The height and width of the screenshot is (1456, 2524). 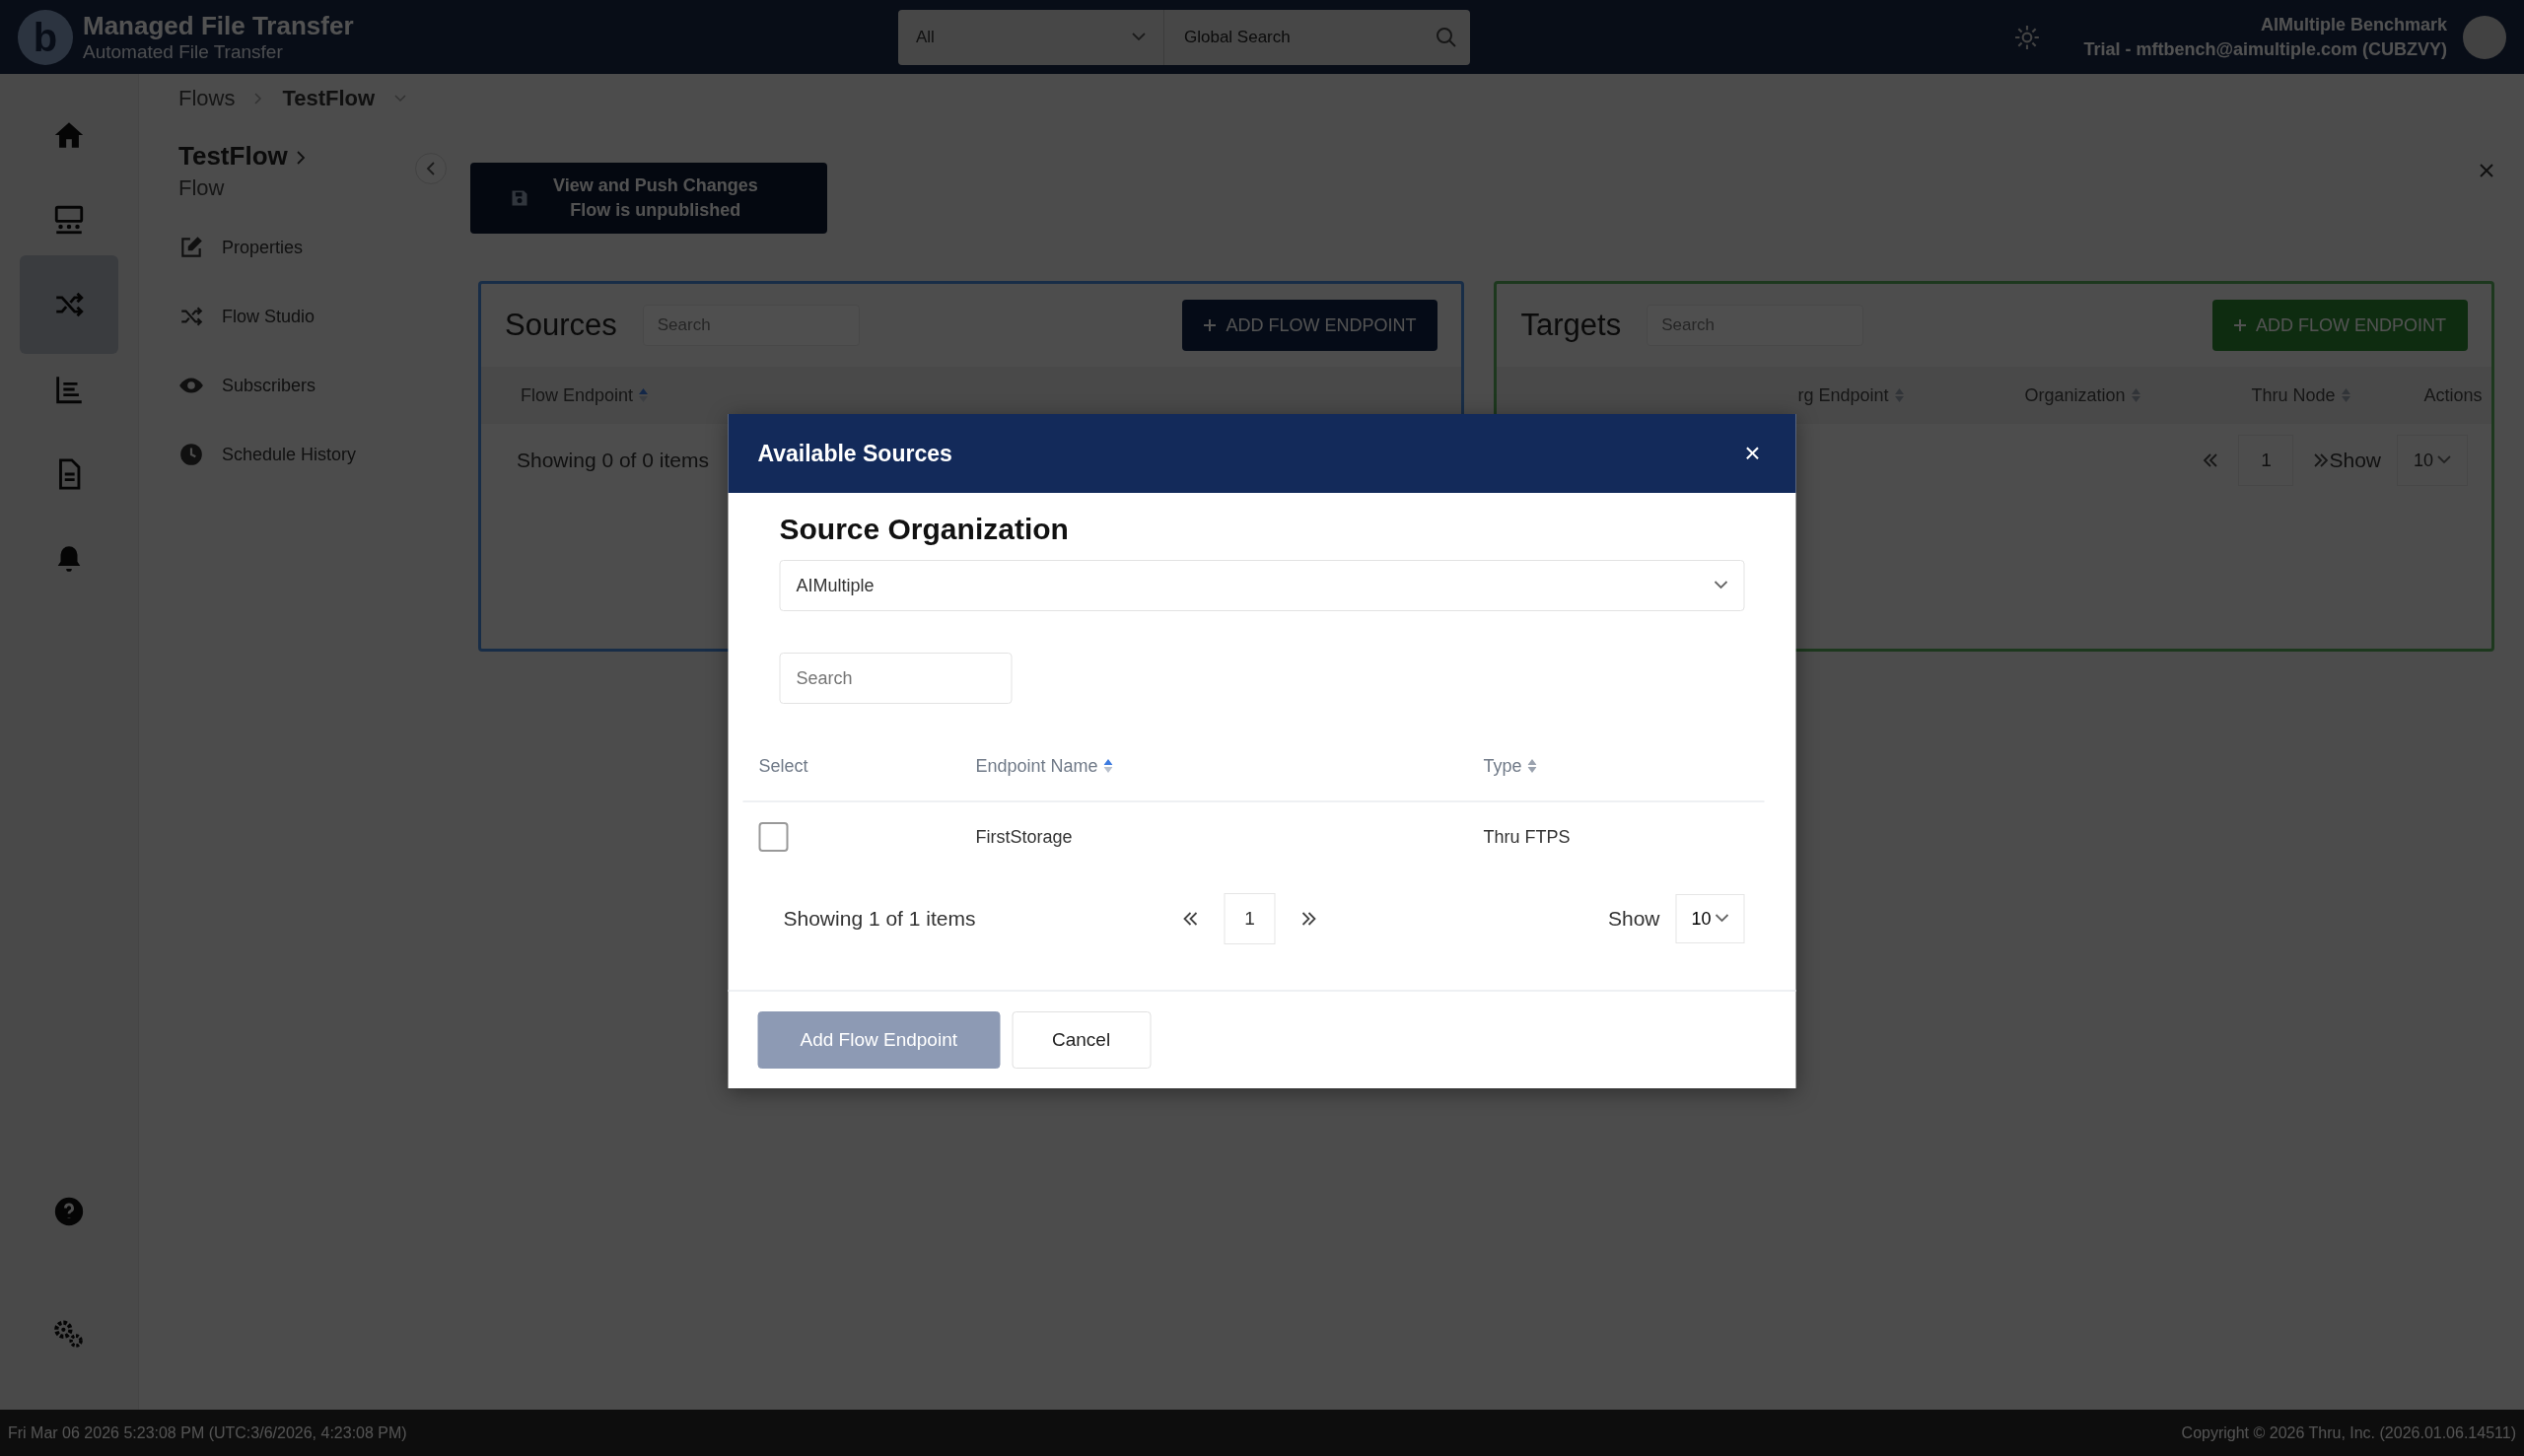 What do you see at coordinates (1037, 766) in the screenshot?
I see `column-header: Endpoint Name` at bounding box center [1037, 766].